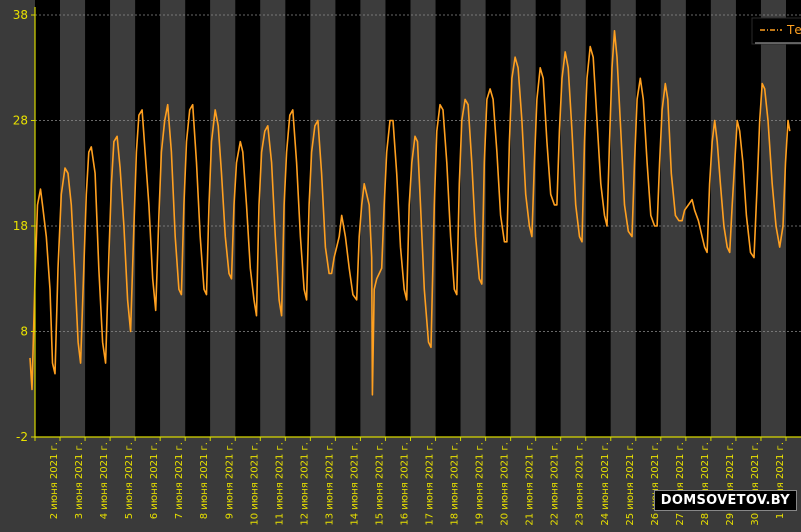 The image size is (801, 532). What do you see at coordinates (555, 484) in the screenshot?
I see `x-tick-label: 22 июня 2021 г.` at bounding box center [555, 484].